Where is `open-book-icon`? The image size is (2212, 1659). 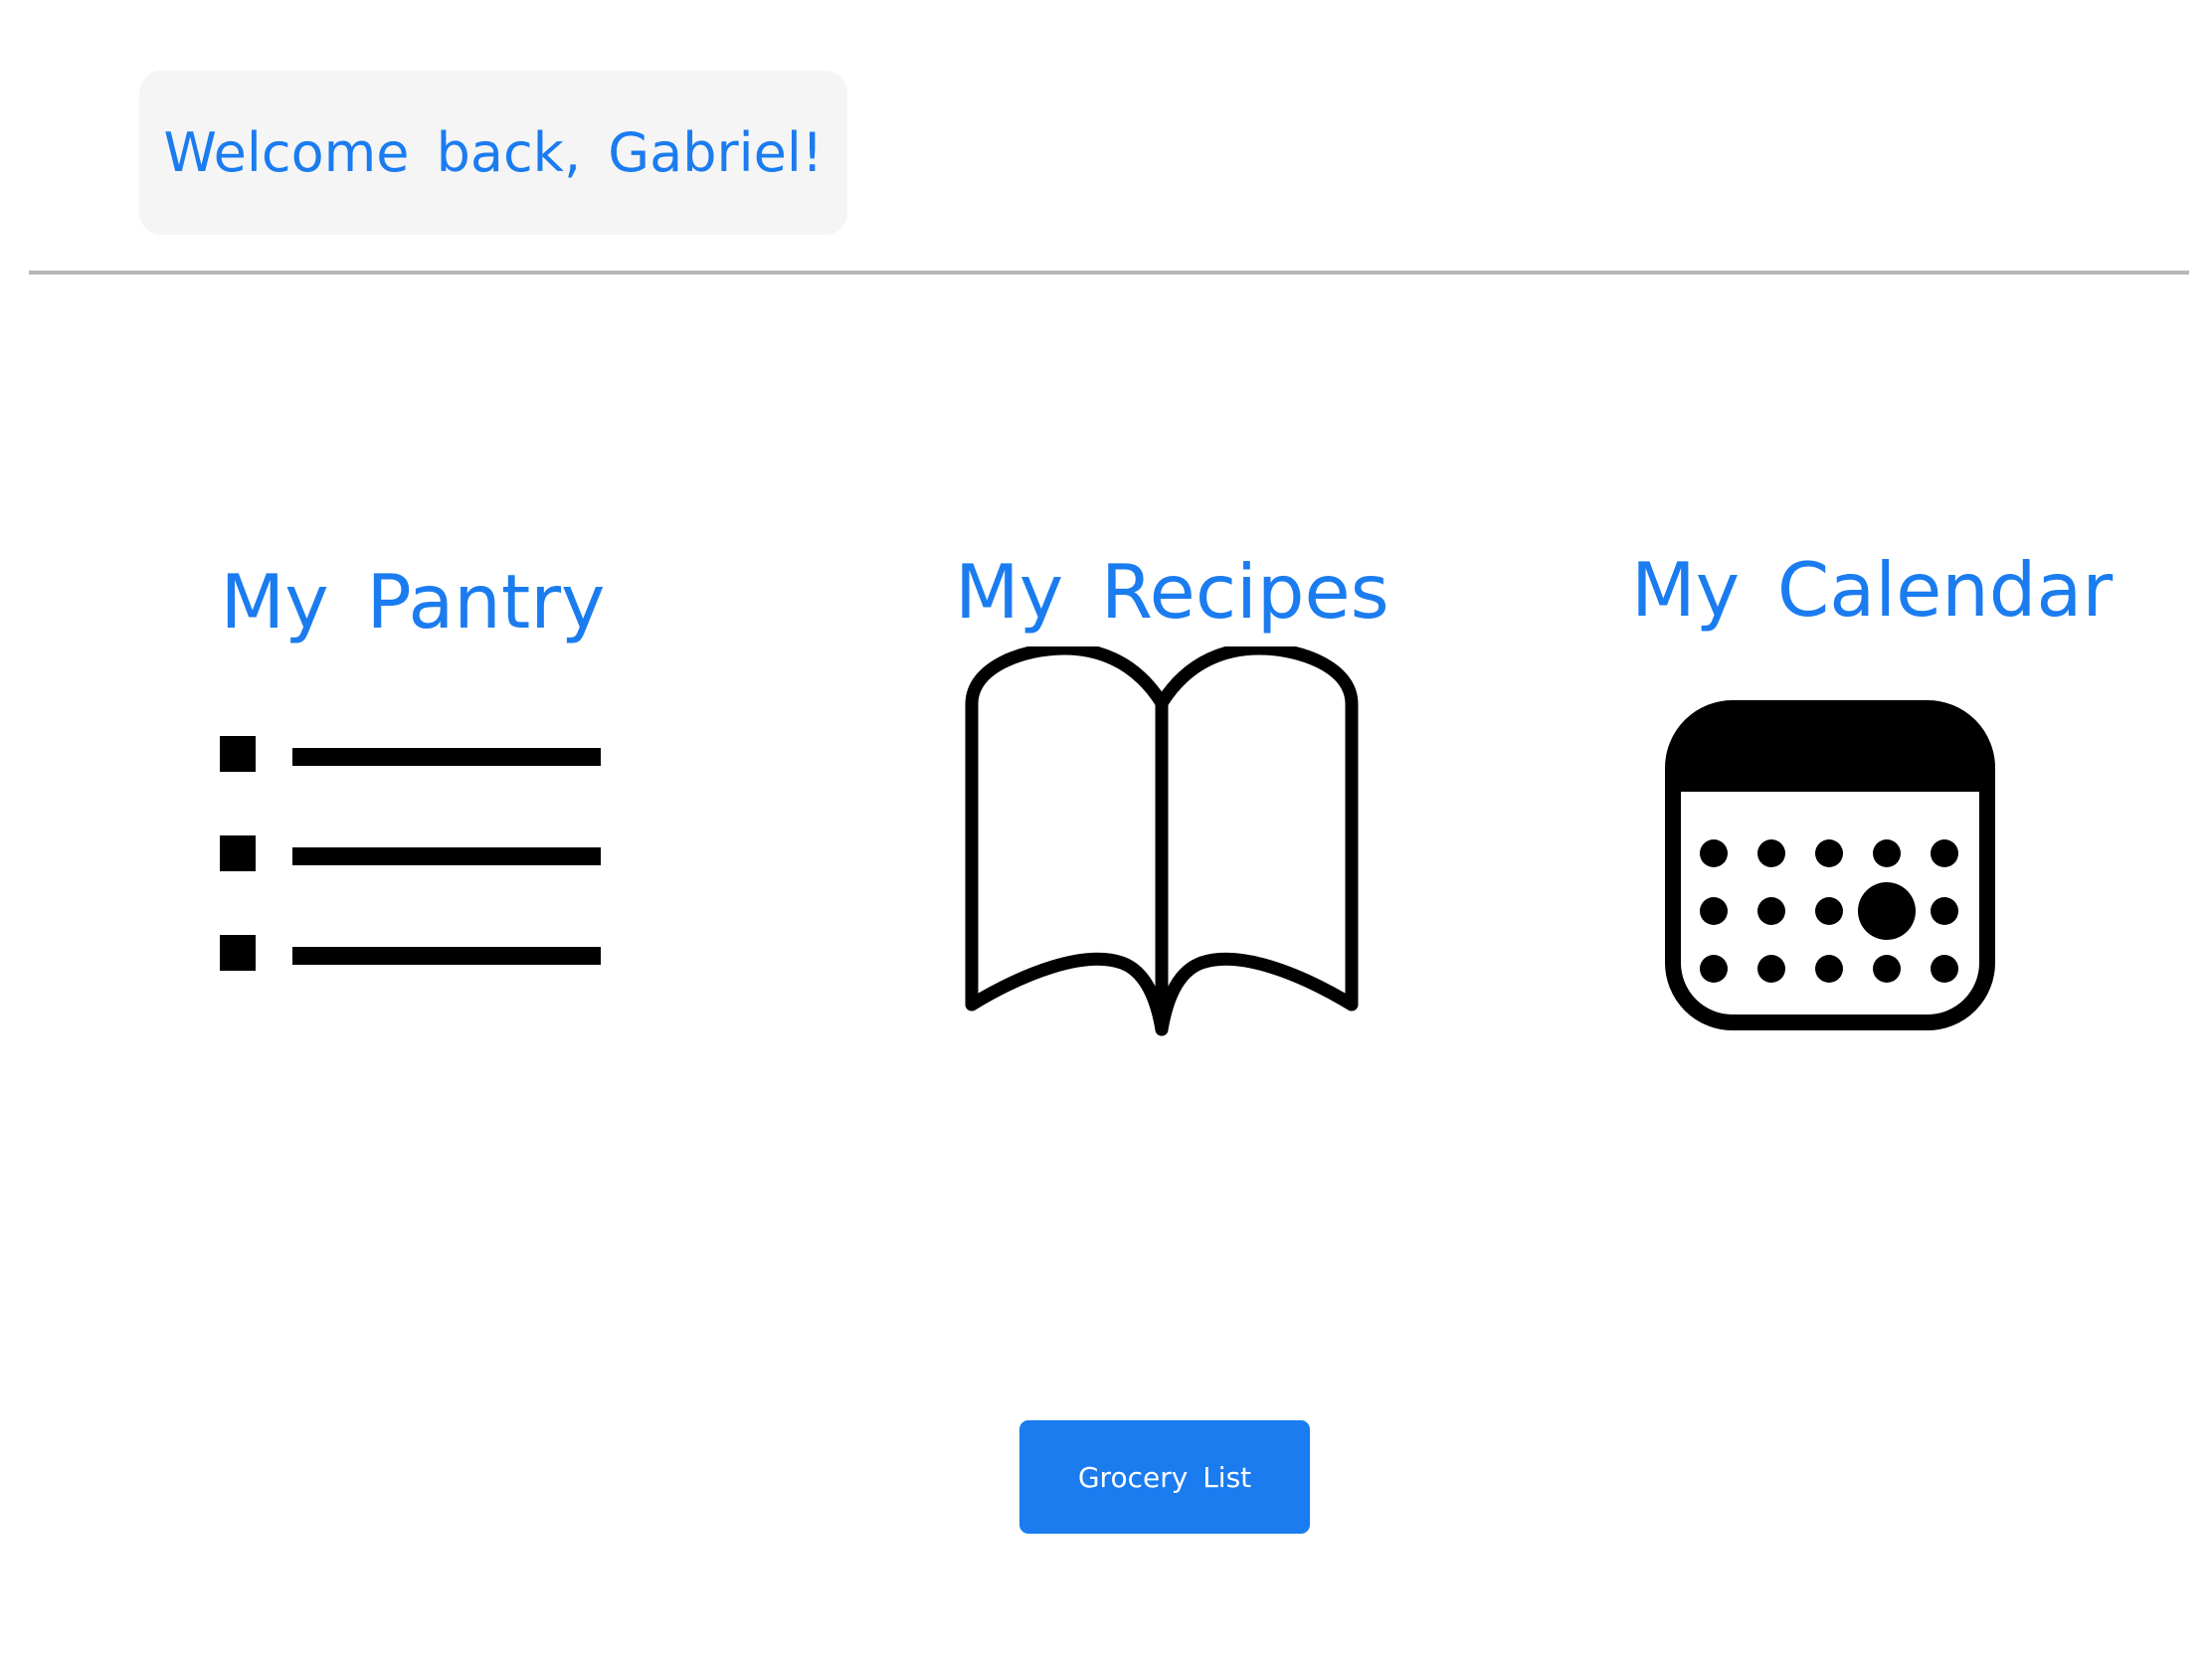
open-book-icon is located at coordinates (1162, 841).